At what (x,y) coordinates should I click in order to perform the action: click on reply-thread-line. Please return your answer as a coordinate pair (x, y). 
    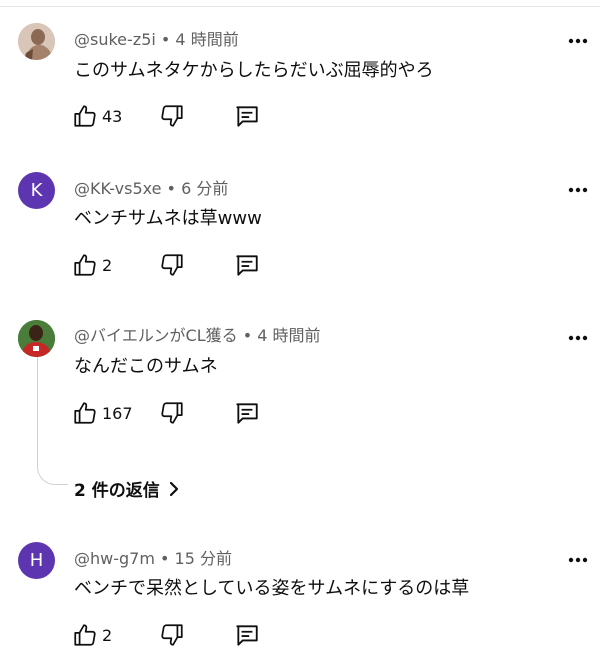
    Looking at the image, I should click on (52, 420).